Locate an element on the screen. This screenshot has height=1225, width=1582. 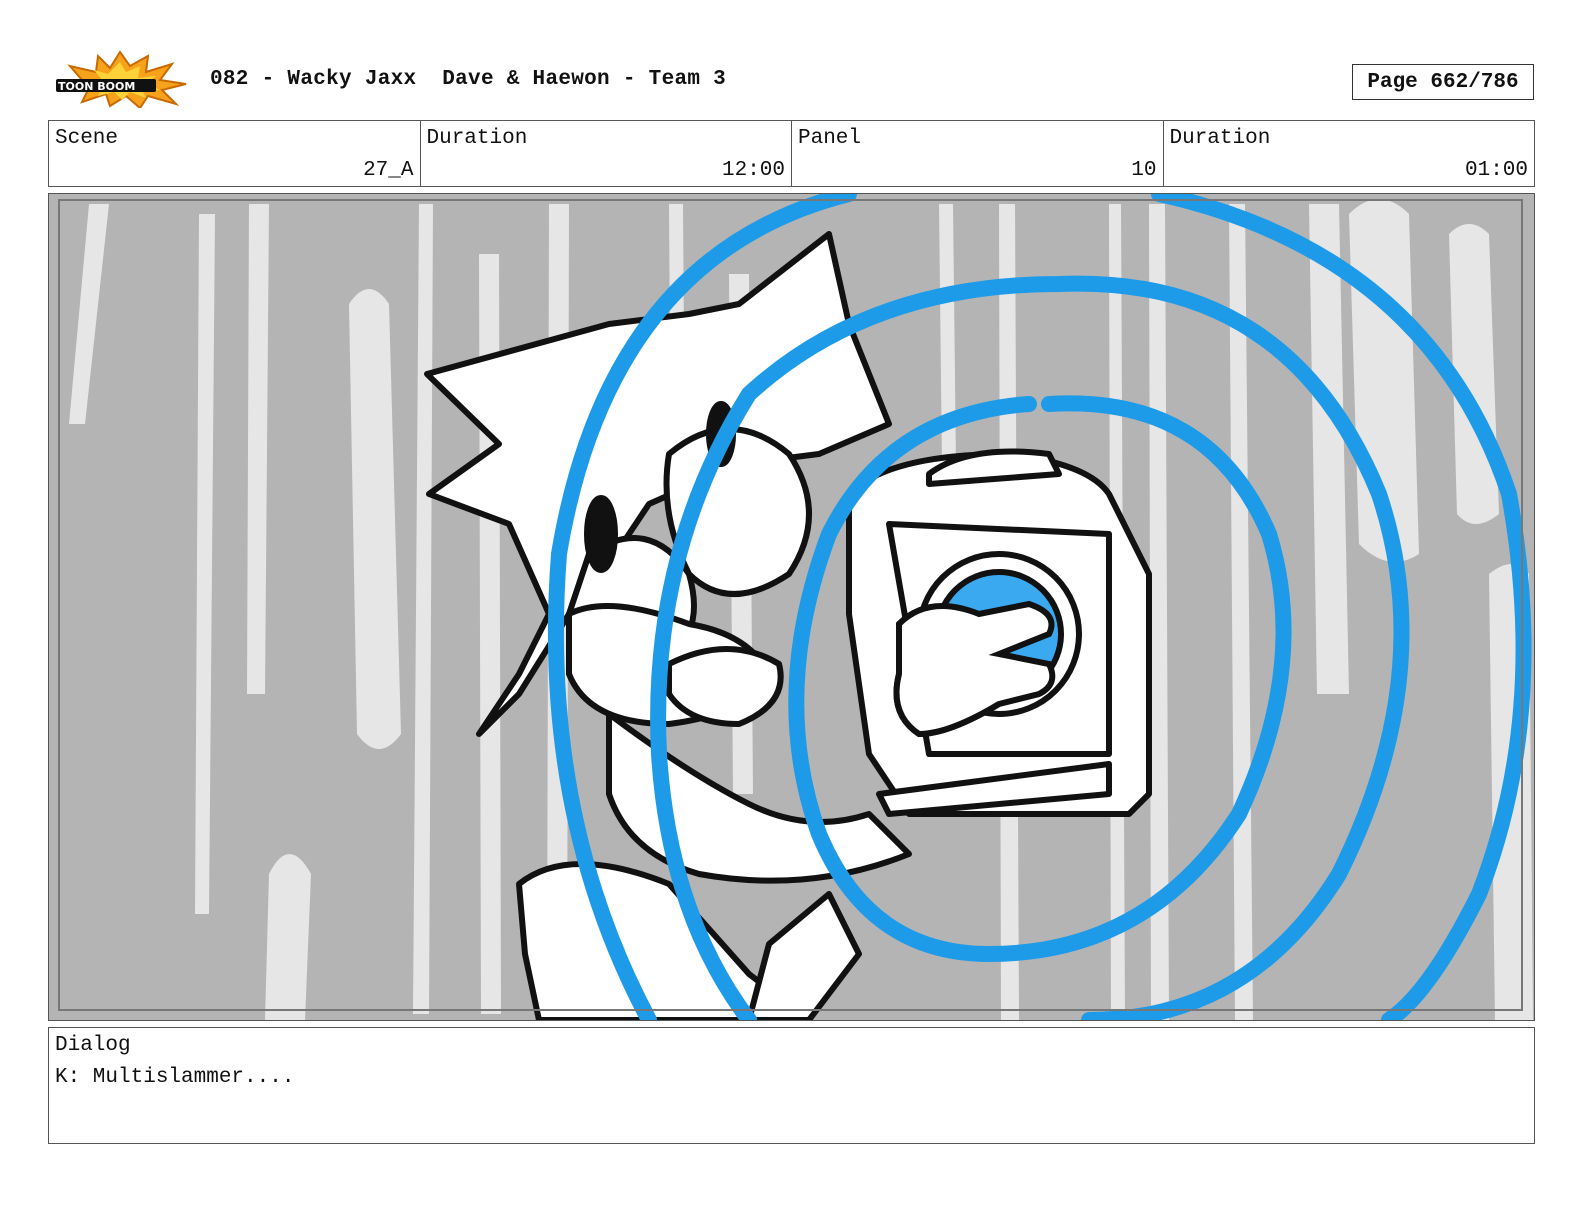
scene-value: 27_A is located at coordinates (388, 170).